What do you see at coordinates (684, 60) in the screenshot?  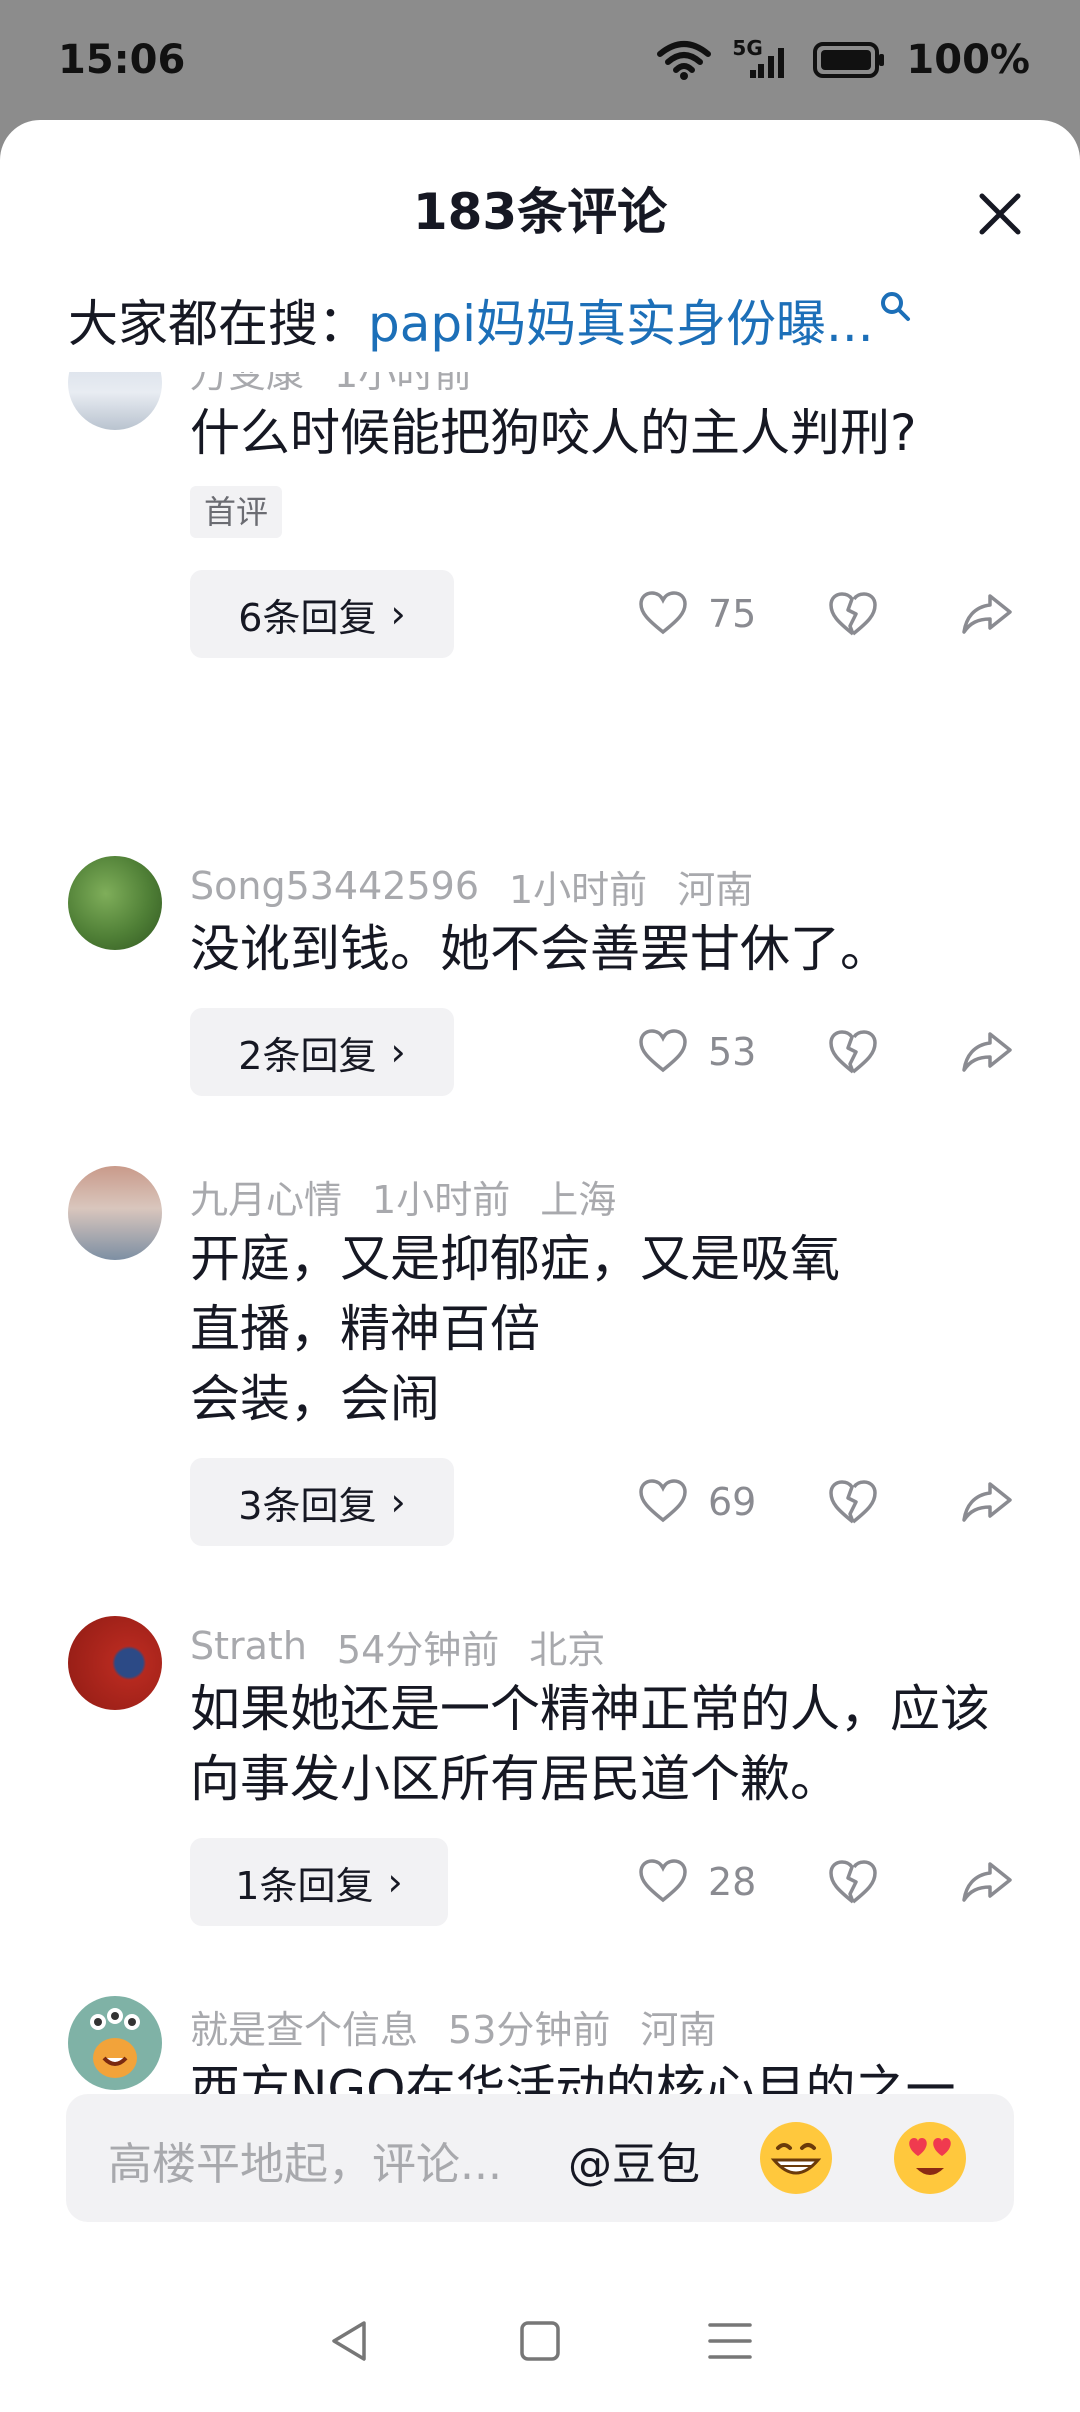 I see `wifi-icon` at bounding box center [684, 60].